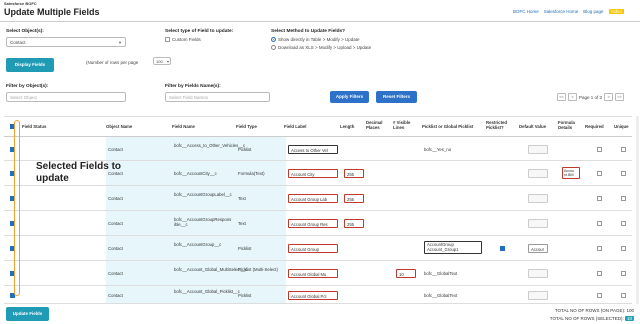  I want to click on row-field-name: bofc__Account_Global_Picklist__c, so click(207, 291).